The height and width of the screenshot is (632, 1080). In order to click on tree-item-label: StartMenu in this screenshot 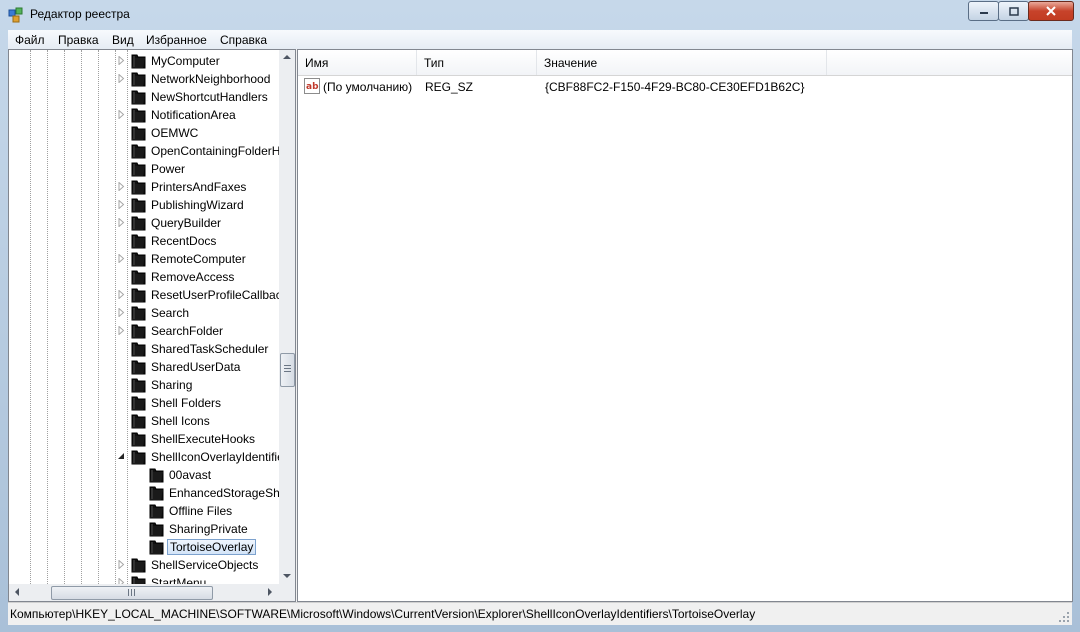, I will do `click(179, 580)`.